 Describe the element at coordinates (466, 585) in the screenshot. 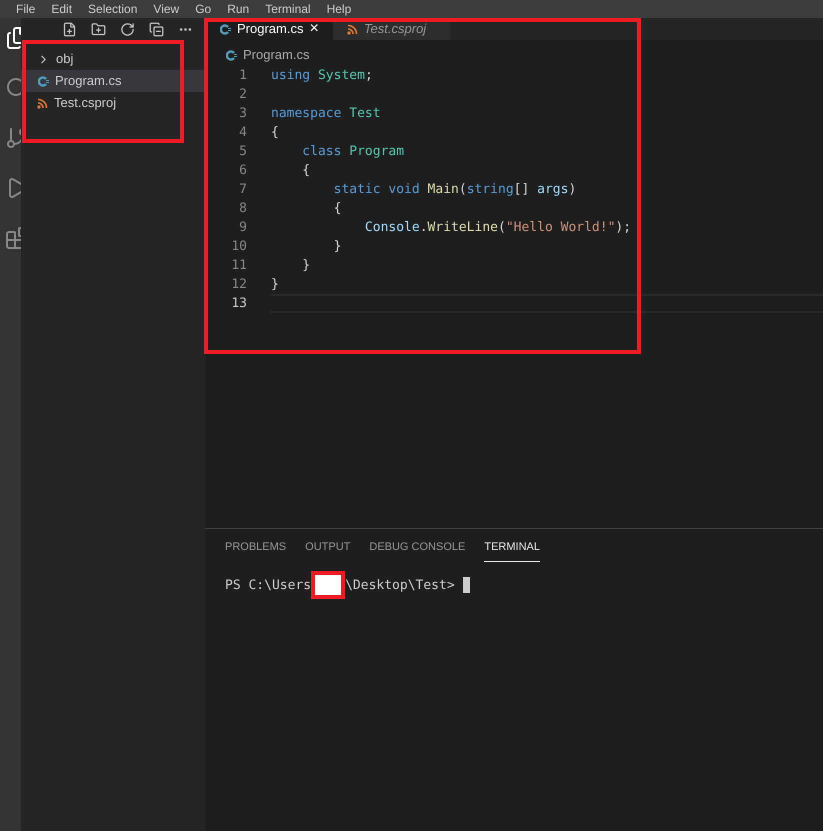

I see `terminal-cursor` at that location.